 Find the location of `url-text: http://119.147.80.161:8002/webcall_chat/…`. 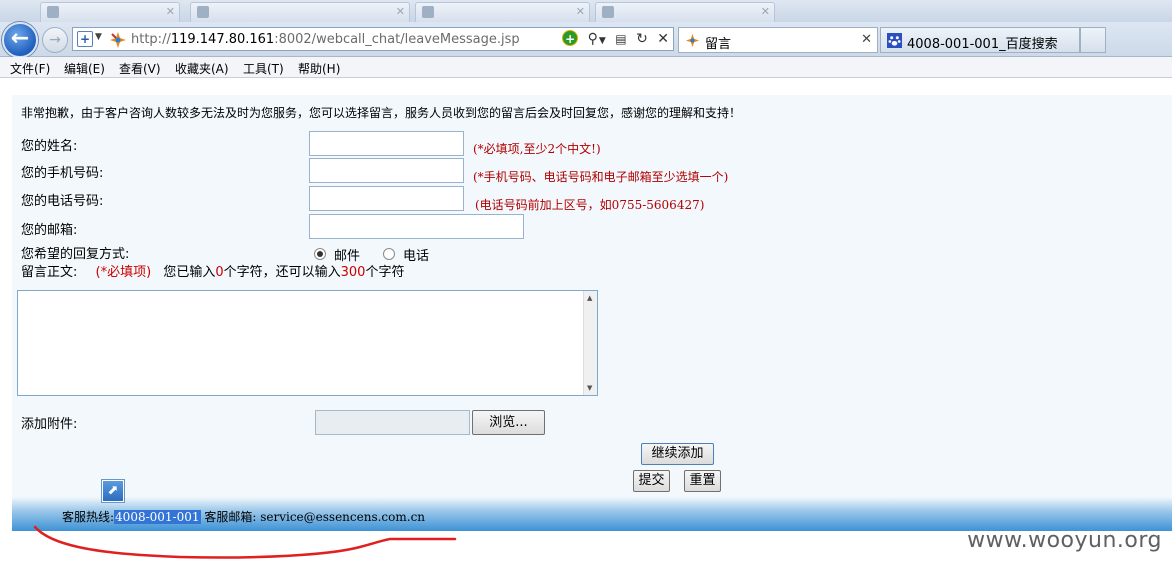

url-text: http://119.147.80.161:8002/webcall_chat/… is located at coordinates (325, 39).